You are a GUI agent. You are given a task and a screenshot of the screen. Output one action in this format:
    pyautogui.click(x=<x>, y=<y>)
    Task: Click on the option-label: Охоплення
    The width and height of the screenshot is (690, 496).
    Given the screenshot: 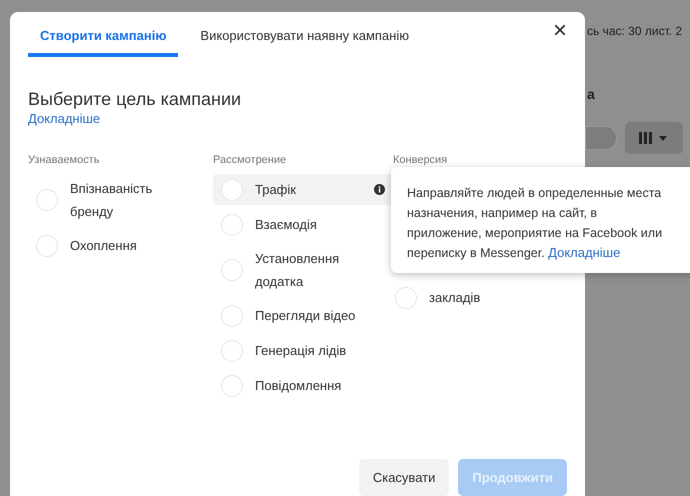 What is the action you would take?
    pyautogui.click(x=103, y=246)
    